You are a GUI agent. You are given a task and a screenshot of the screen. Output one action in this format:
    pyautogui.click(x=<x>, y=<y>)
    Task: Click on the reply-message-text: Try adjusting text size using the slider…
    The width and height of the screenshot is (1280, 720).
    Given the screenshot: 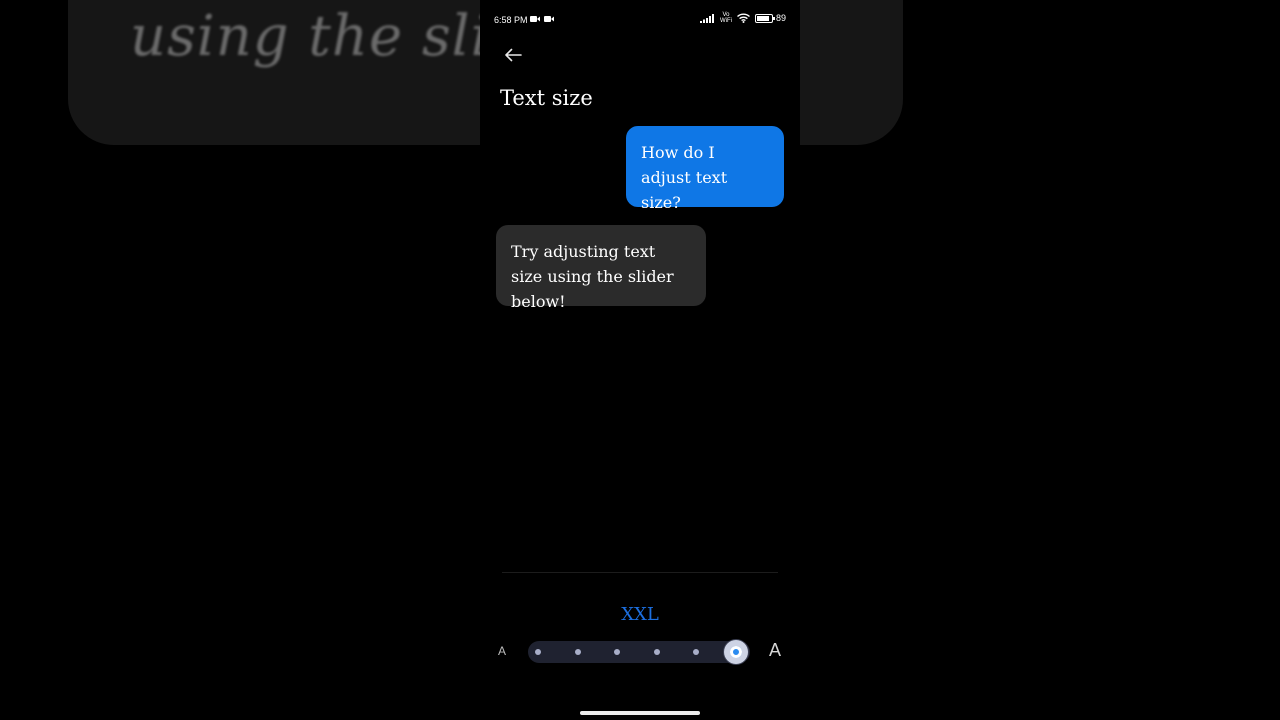 What is the action you would take?
    pyautogui.click(x=592, y=276)
    